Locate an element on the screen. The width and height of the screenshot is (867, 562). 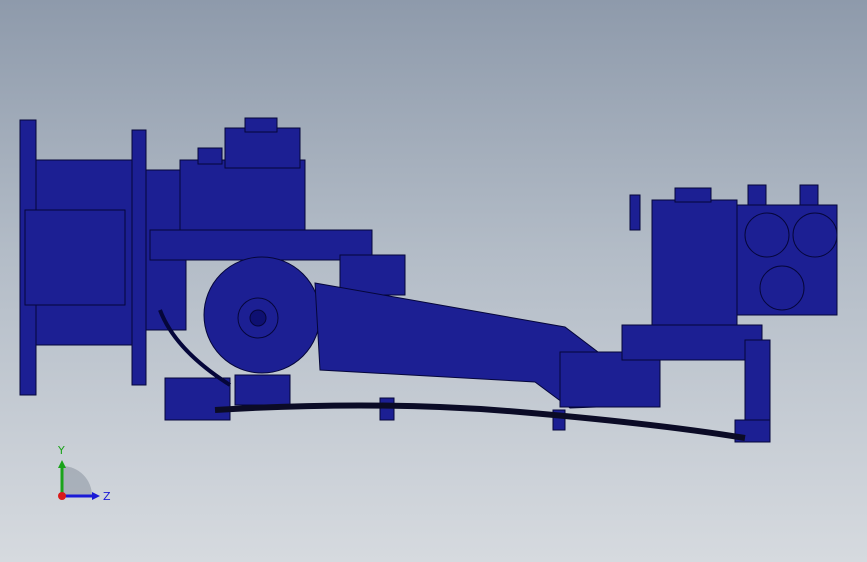
pump-side-valve is located at coordinates (210, 156).